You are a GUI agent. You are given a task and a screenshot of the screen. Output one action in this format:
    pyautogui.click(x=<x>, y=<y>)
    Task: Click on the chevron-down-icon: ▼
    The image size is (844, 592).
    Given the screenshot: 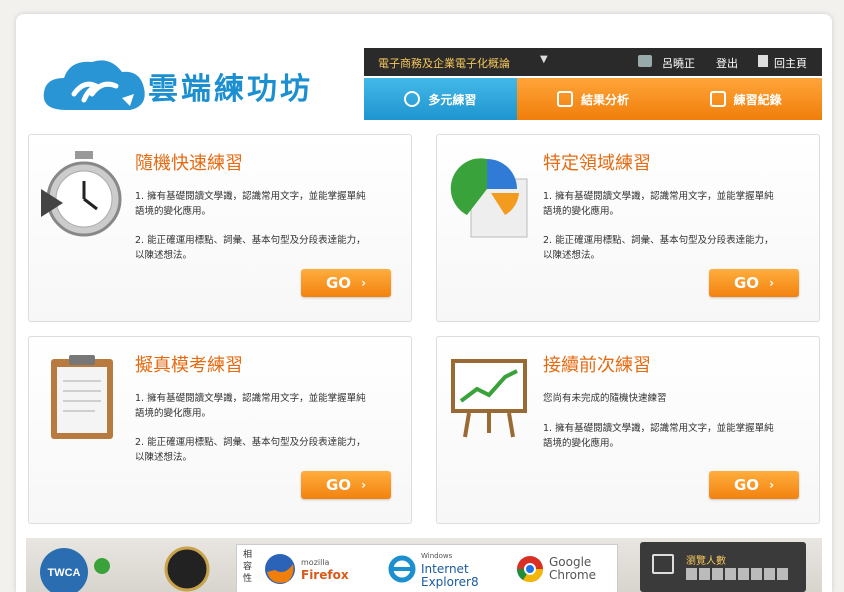 What is the action you would take?
    pyautogui.click(x=544, y=59)
    